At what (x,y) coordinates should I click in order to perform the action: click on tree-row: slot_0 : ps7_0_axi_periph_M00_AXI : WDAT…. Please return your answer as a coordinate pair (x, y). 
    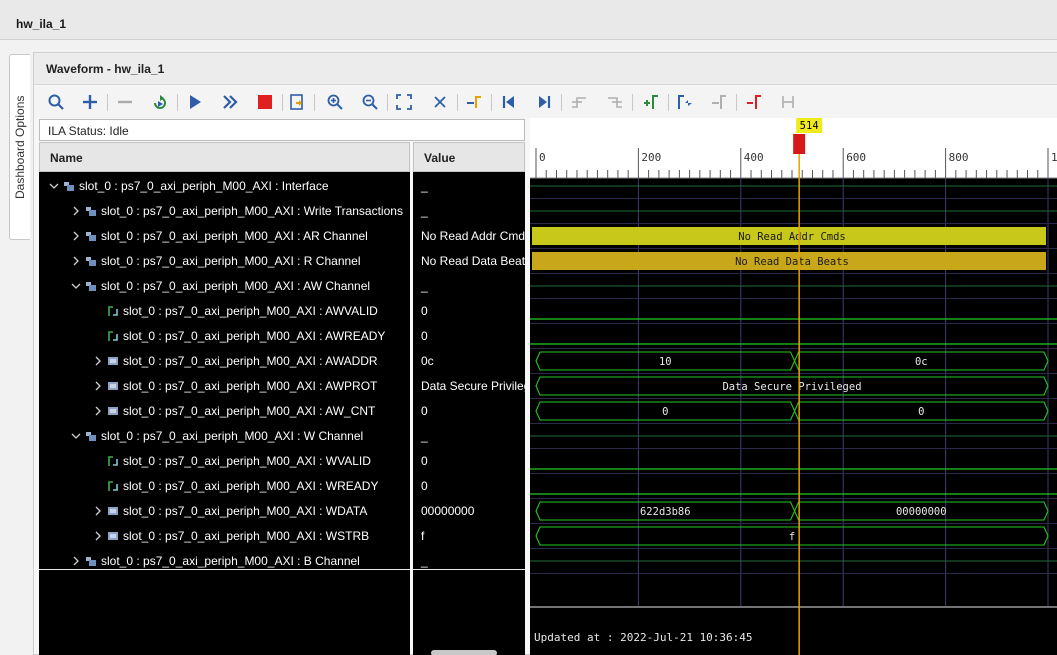
    Looking at the image, I should click on (224, 511).